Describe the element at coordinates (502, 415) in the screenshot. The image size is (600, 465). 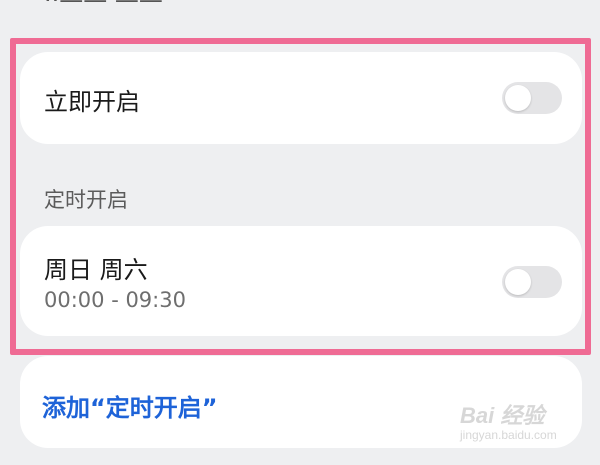
I see `watermark-logo: Bai 经验` at that location.